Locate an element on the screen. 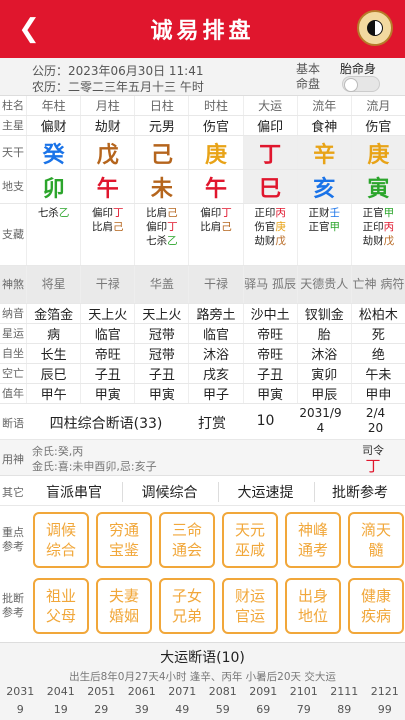  dayun-age: 69 is located at coordinates (263, 711).